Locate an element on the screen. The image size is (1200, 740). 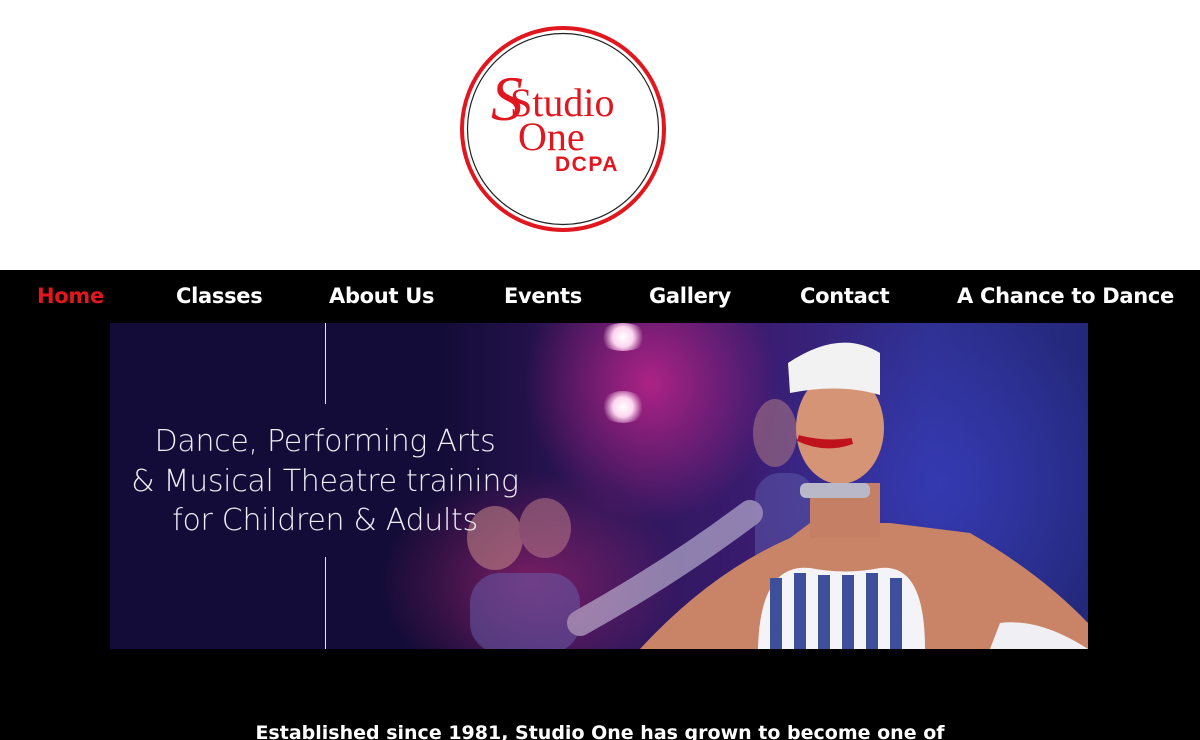
hero-tagline-line: & Musical Theatre training is located at coordinates (325, 481).